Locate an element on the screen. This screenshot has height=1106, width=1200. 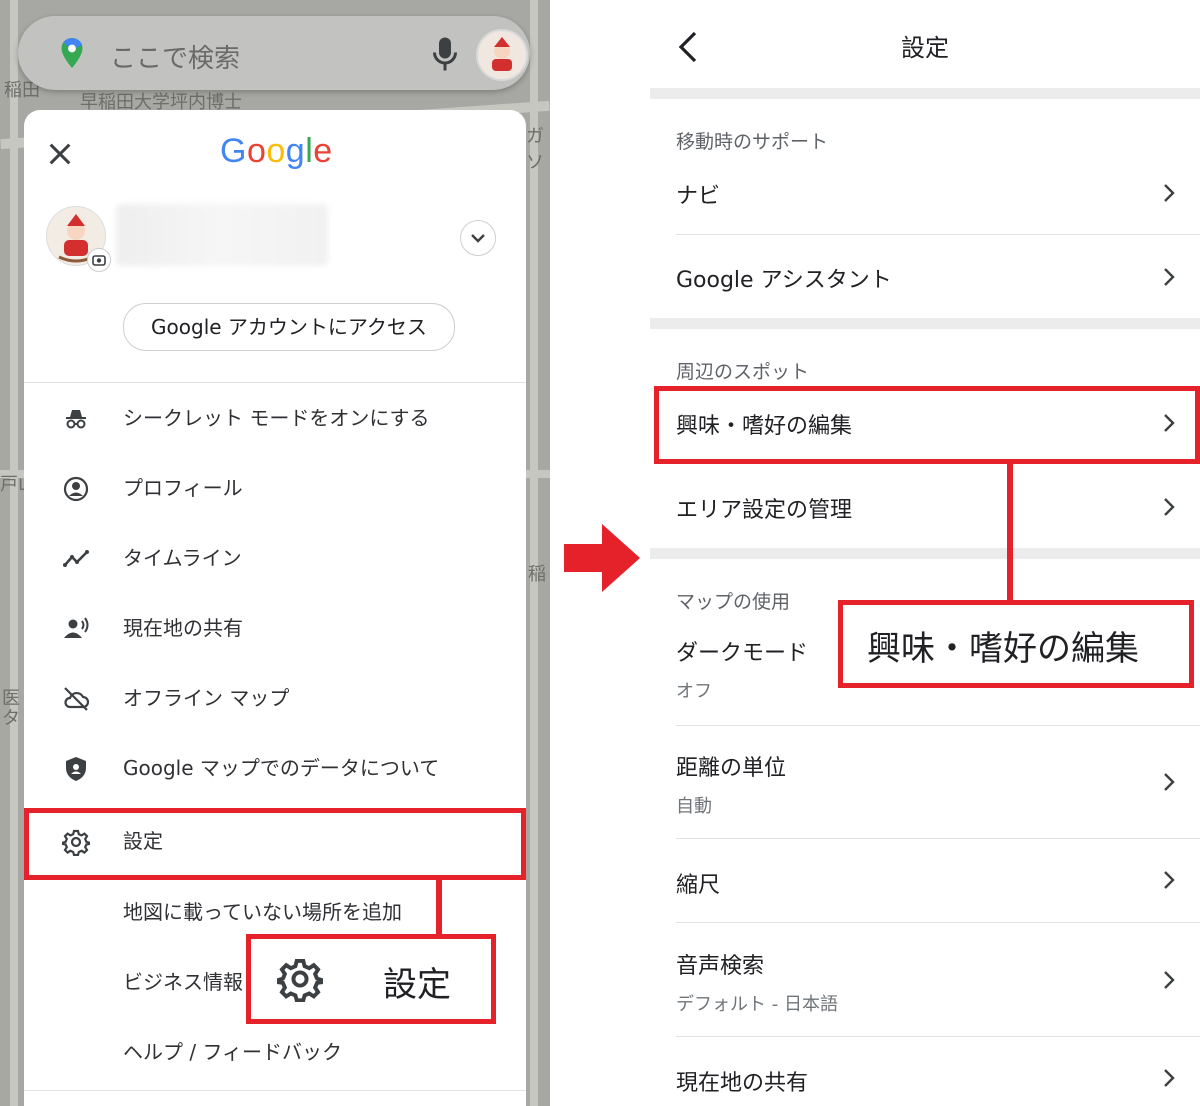
camera-glyph is located at coordinates (99, 260).